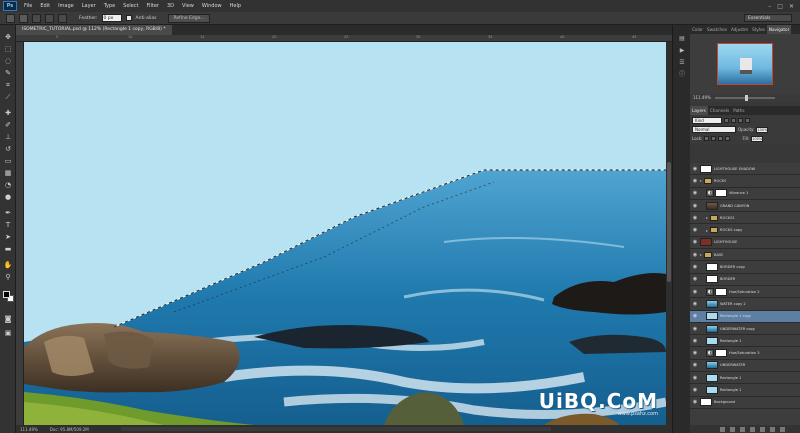 The height and width of the screenshot is (433, 800). Describe the element at coordinates (8, 249) in the screenshot. I see `shape-tool-icon: ▬` at that location.